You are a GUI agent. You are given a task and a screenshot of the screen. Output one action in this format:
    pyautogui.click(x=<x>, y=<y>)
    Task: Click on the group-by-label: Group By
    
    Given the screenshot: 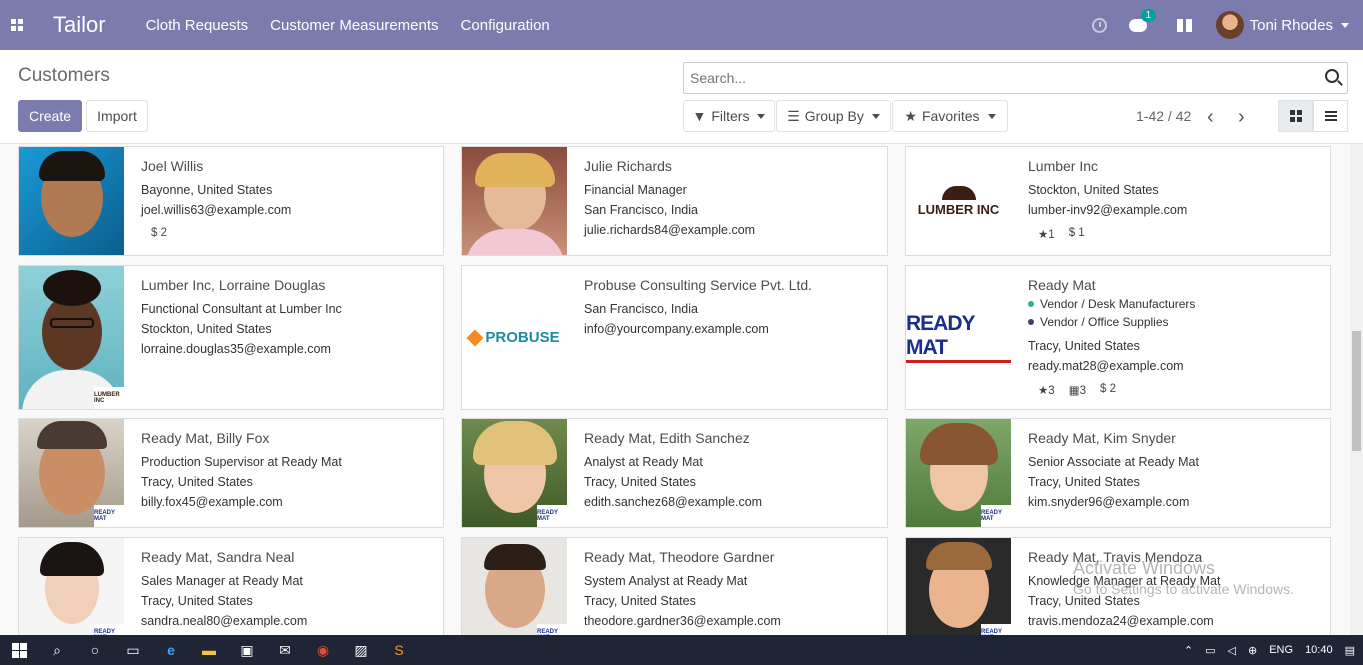 What is the action you would take?
    pyautogui.click(x=834, y=116)
    